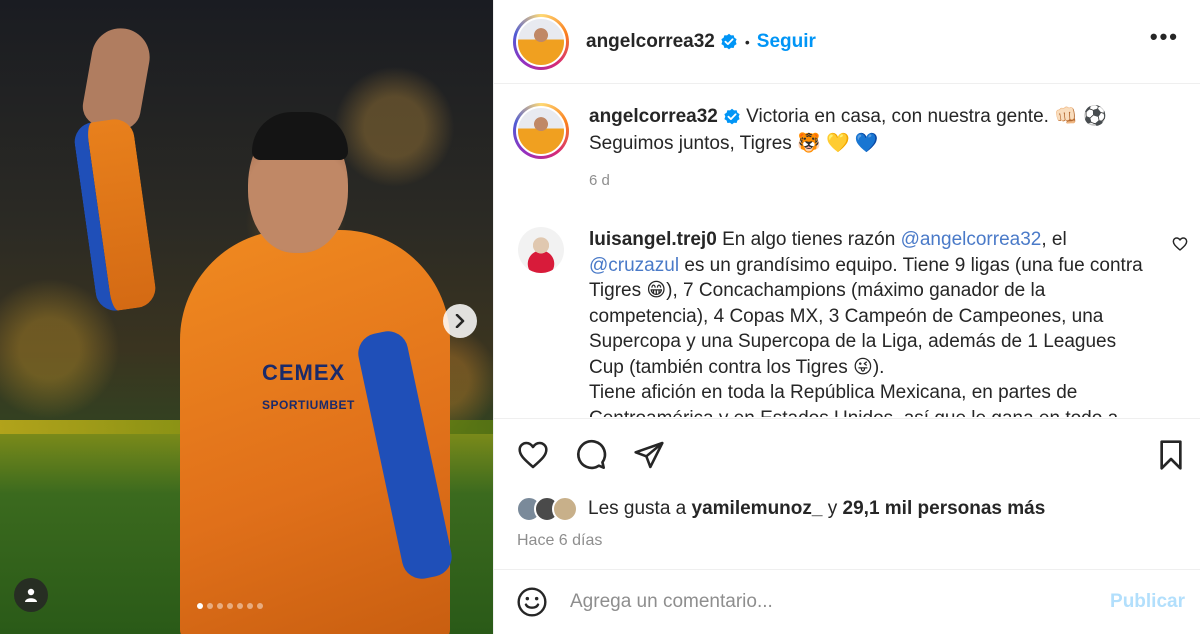 This screenshot has height=634, width=1200. What do you see at coordinates (559, 541) in the screenshot?
I see `post-time-ago: Hace 6 días` at bounding box center [559, 541].